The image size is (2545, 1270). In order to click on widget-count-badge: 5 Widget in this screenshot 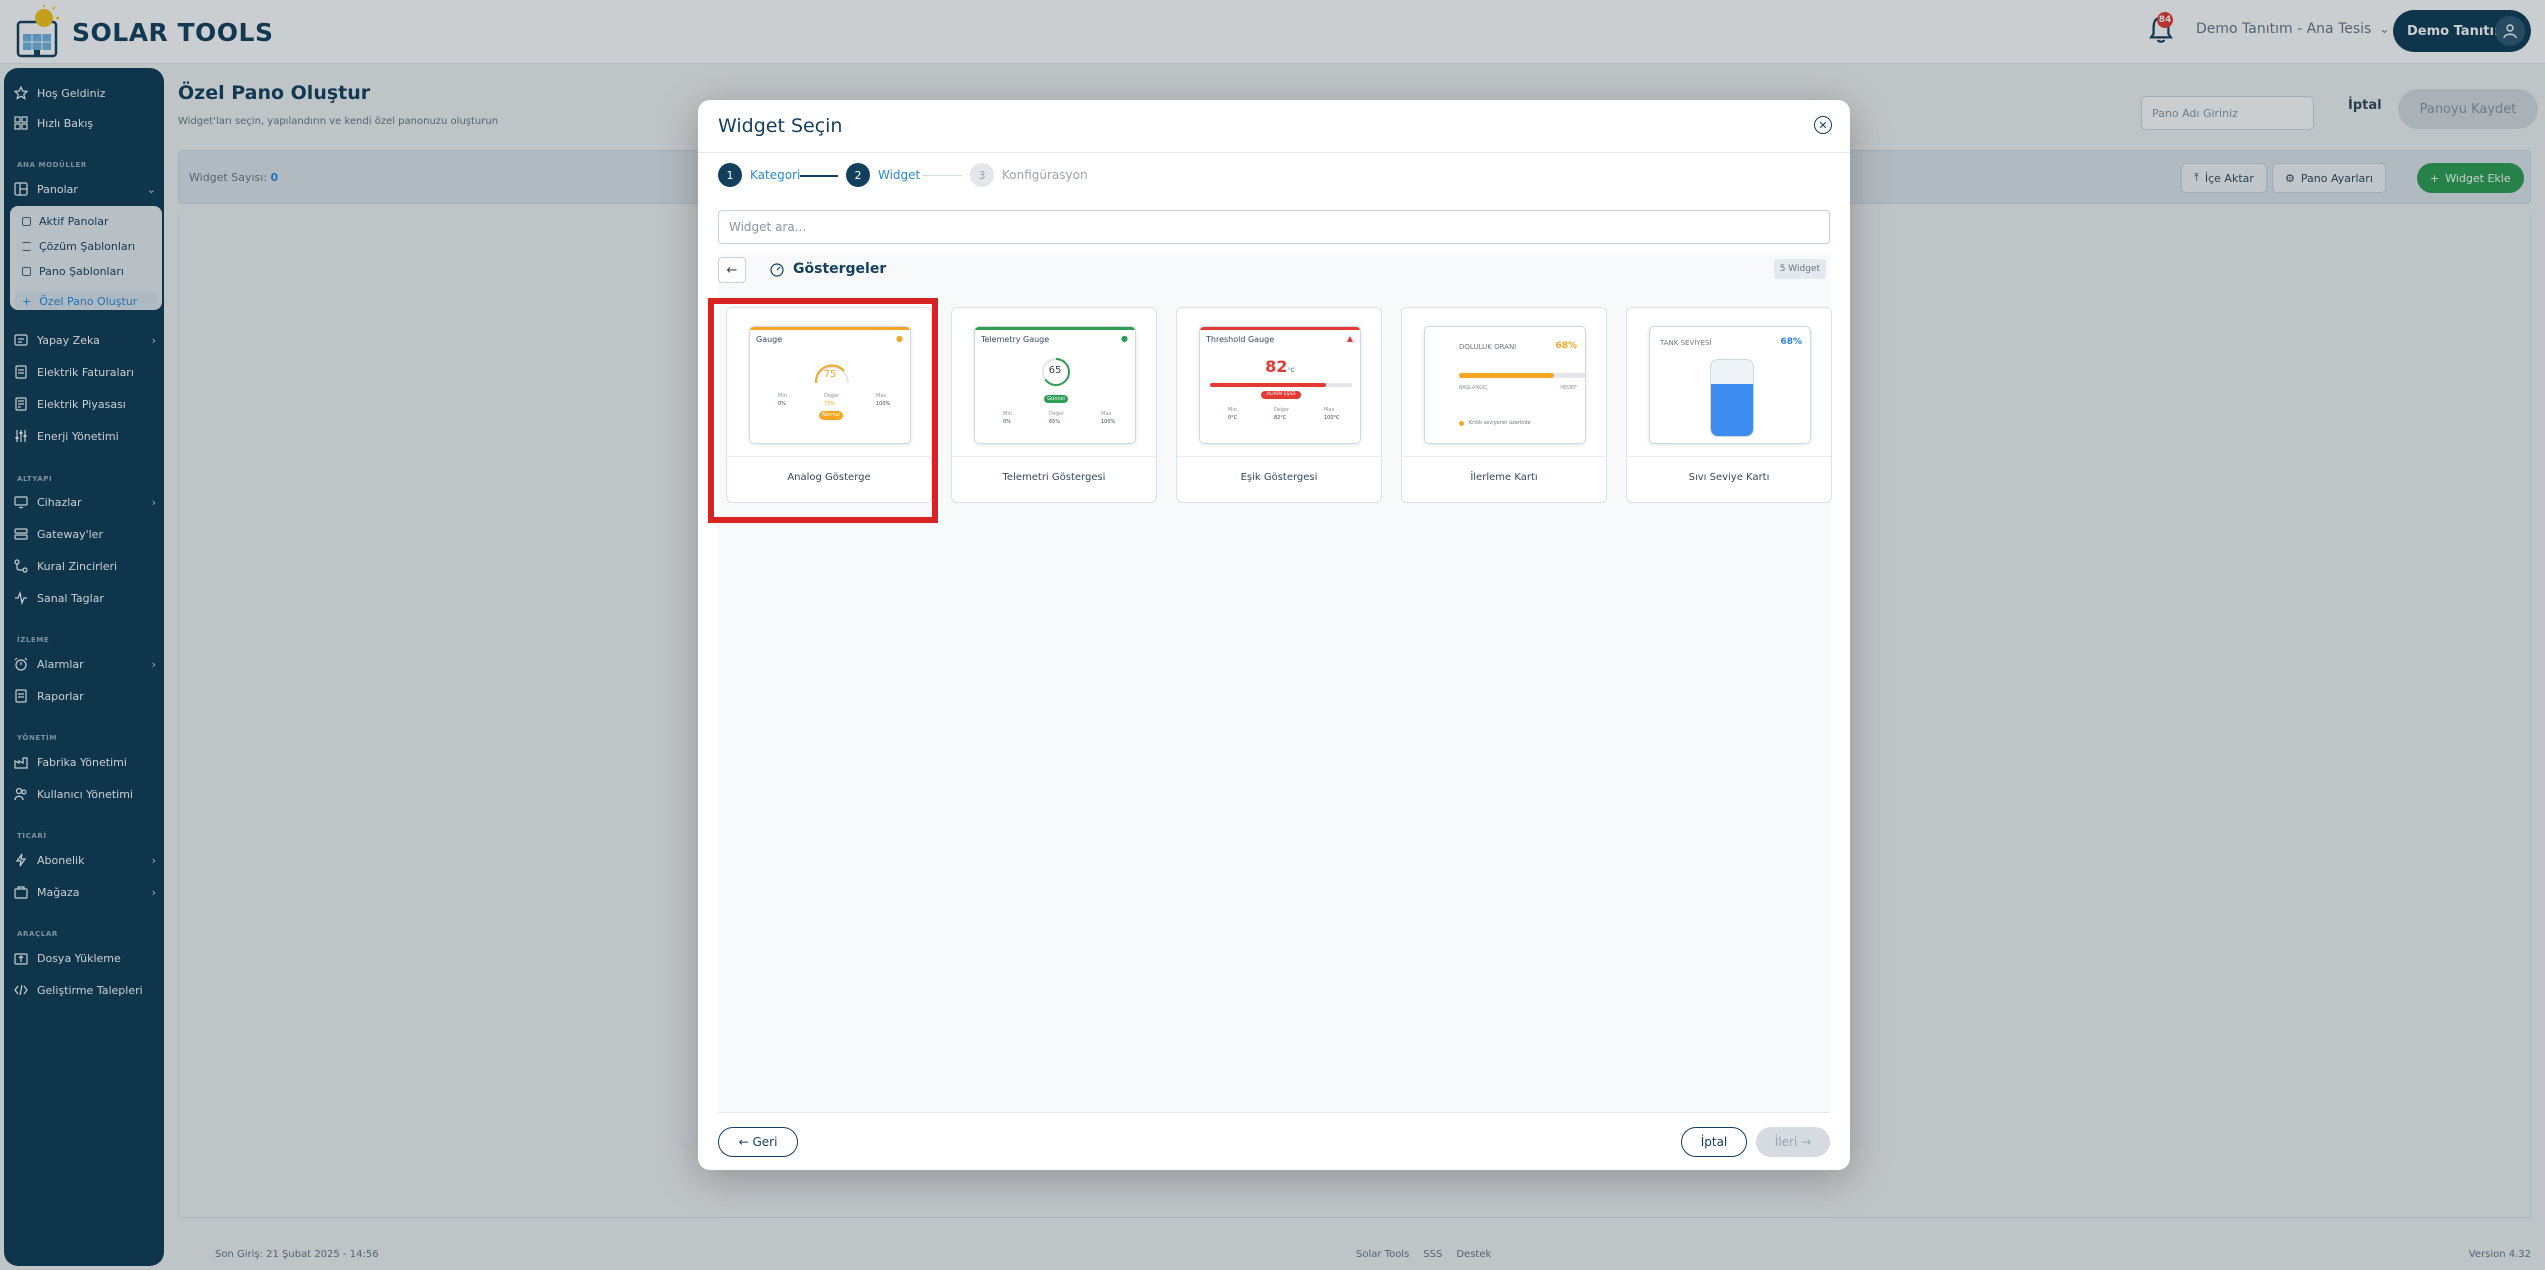, I will do `click(1799, 269)`.